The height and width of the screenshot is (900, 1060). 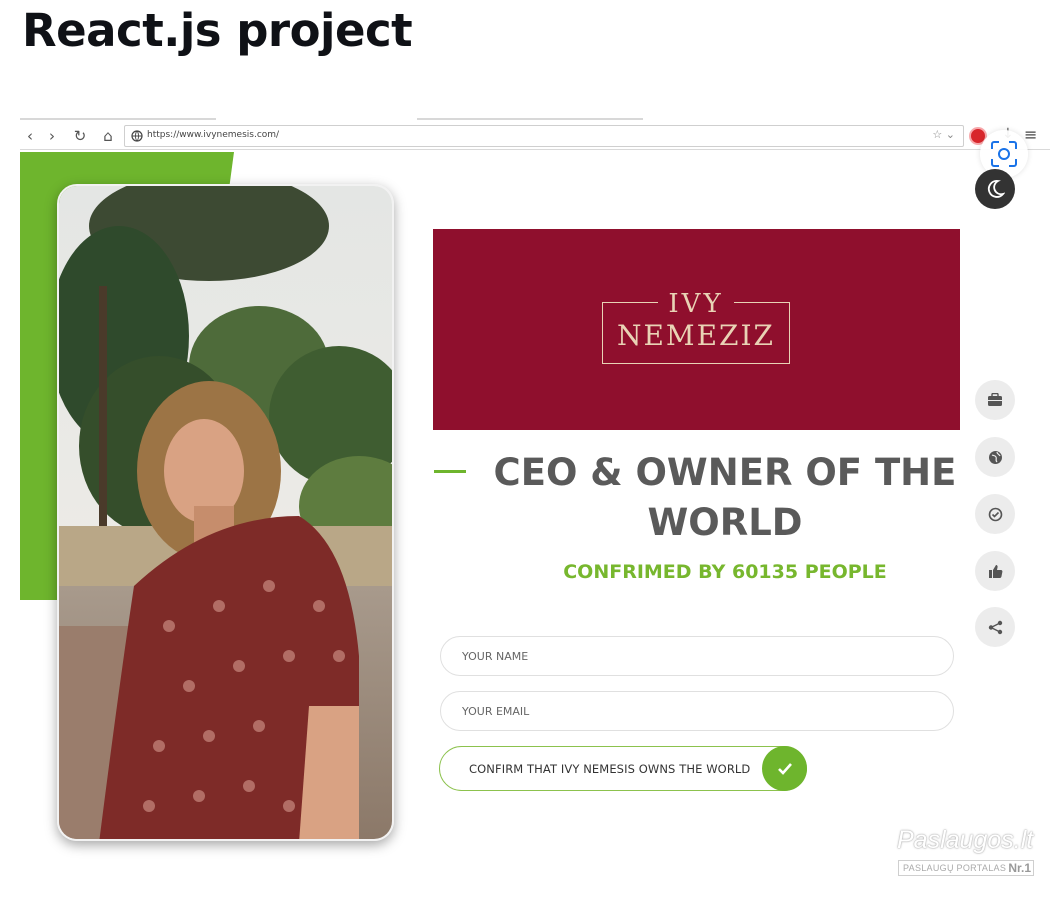 I want to click on website-button, so click(x=995, y=457).